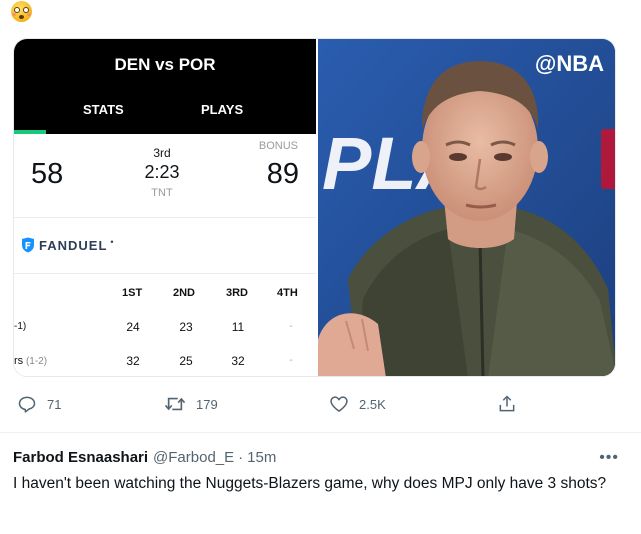 This screenshot has height=534, width=641. I want to click on away-score: 89, so click(282, 174).